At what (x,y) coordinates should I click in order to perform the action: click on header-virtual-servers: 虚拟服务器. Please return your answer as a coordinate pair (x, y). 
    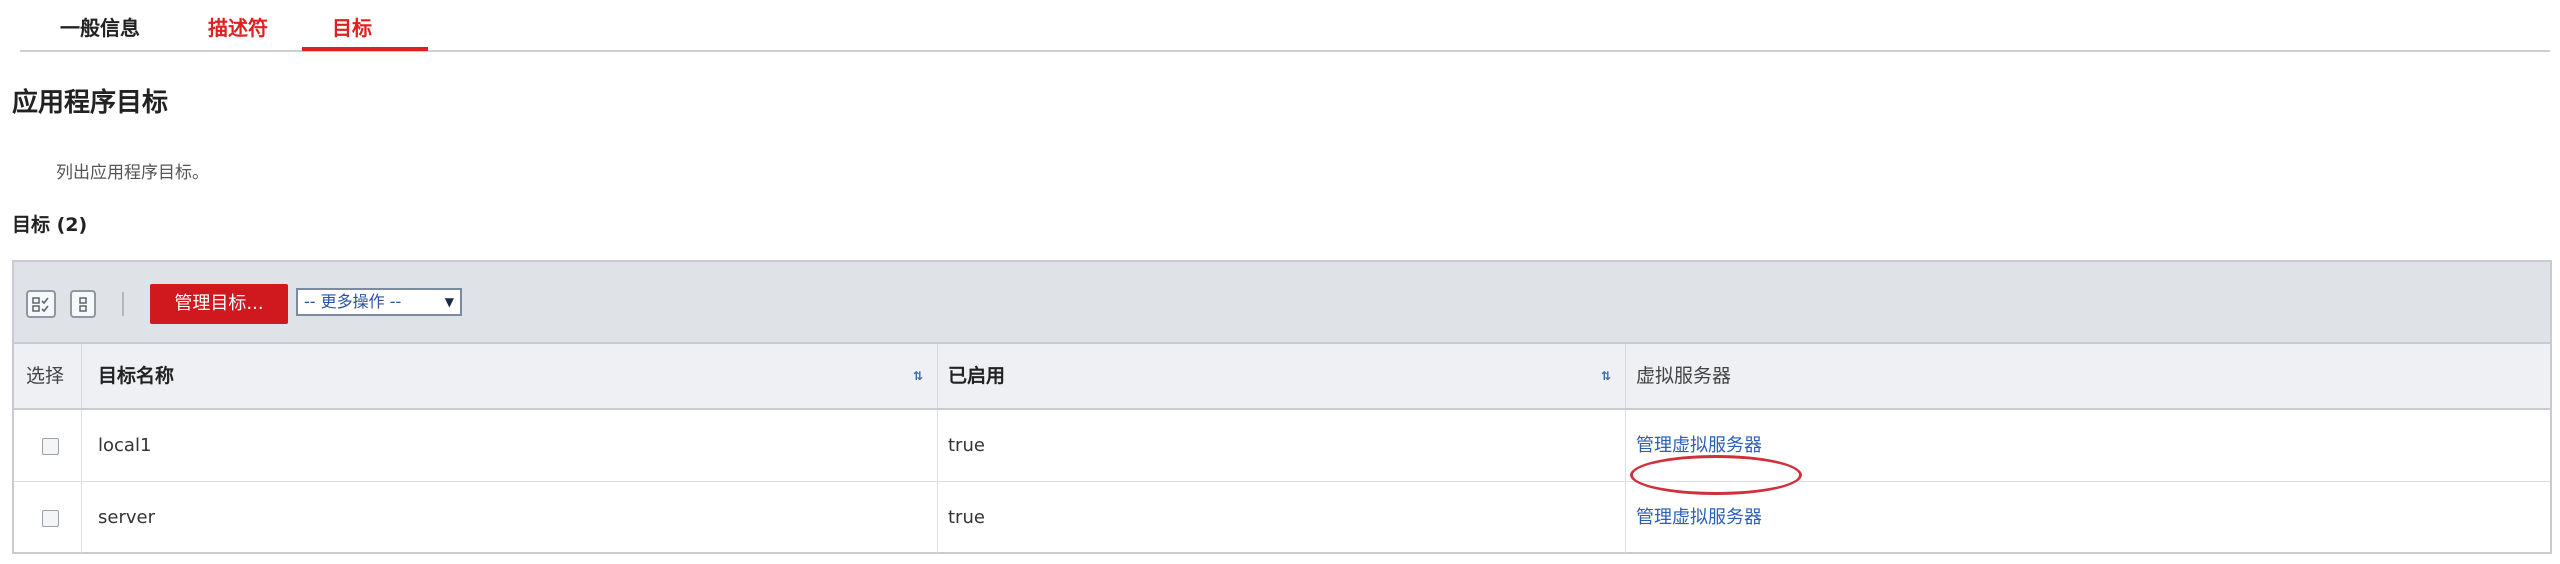
    Looking at the image, I should click on (1684, 376).